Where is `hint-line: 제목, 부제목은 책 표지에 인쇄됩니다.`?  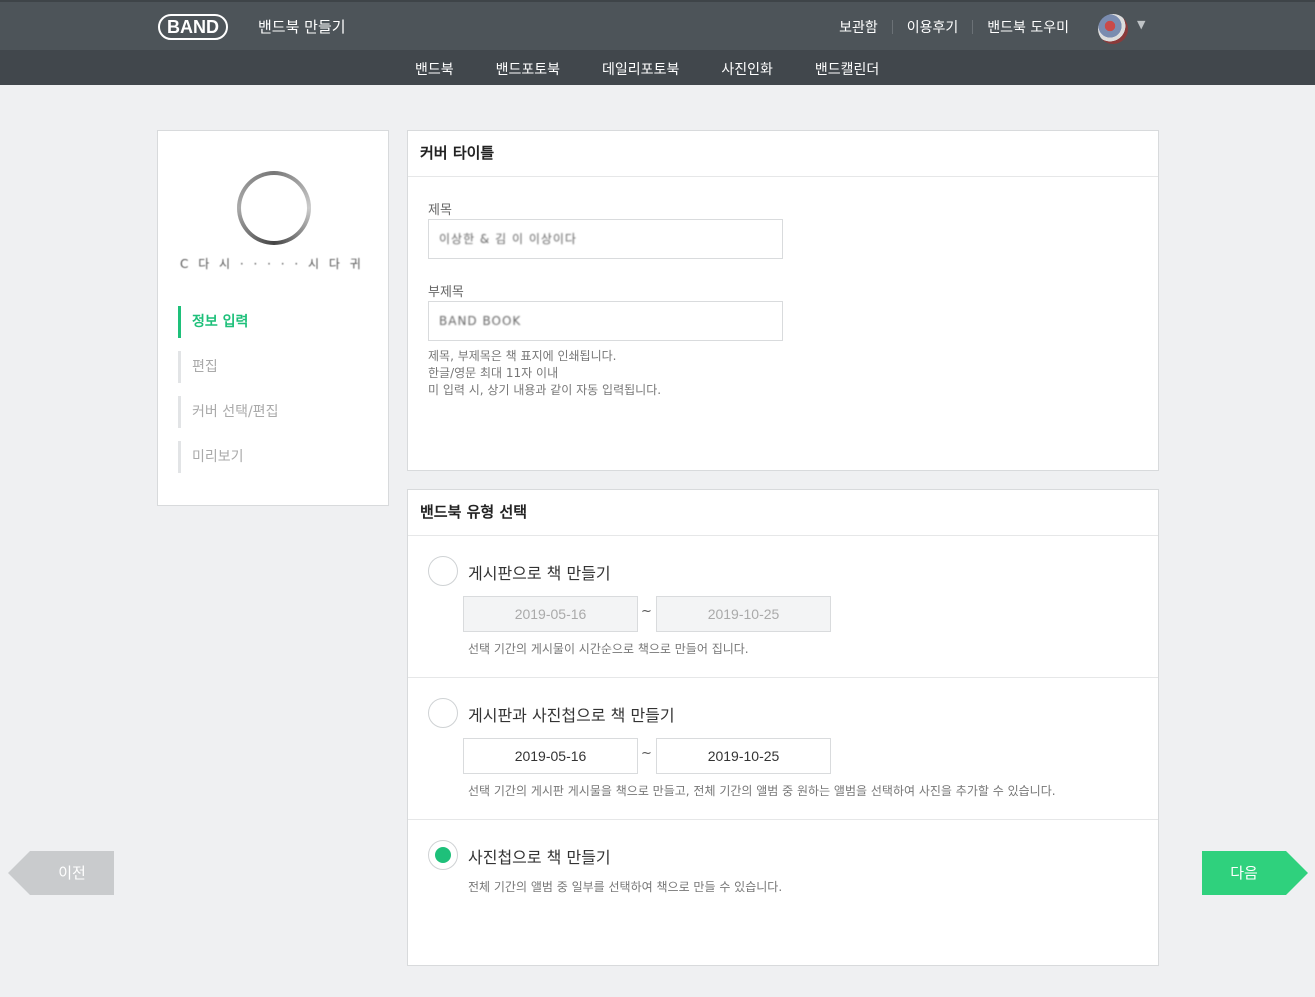
hint-line: 제목, 부제목은 책 표지에 인쇄됩니다. is located at coordinates (522, 356).